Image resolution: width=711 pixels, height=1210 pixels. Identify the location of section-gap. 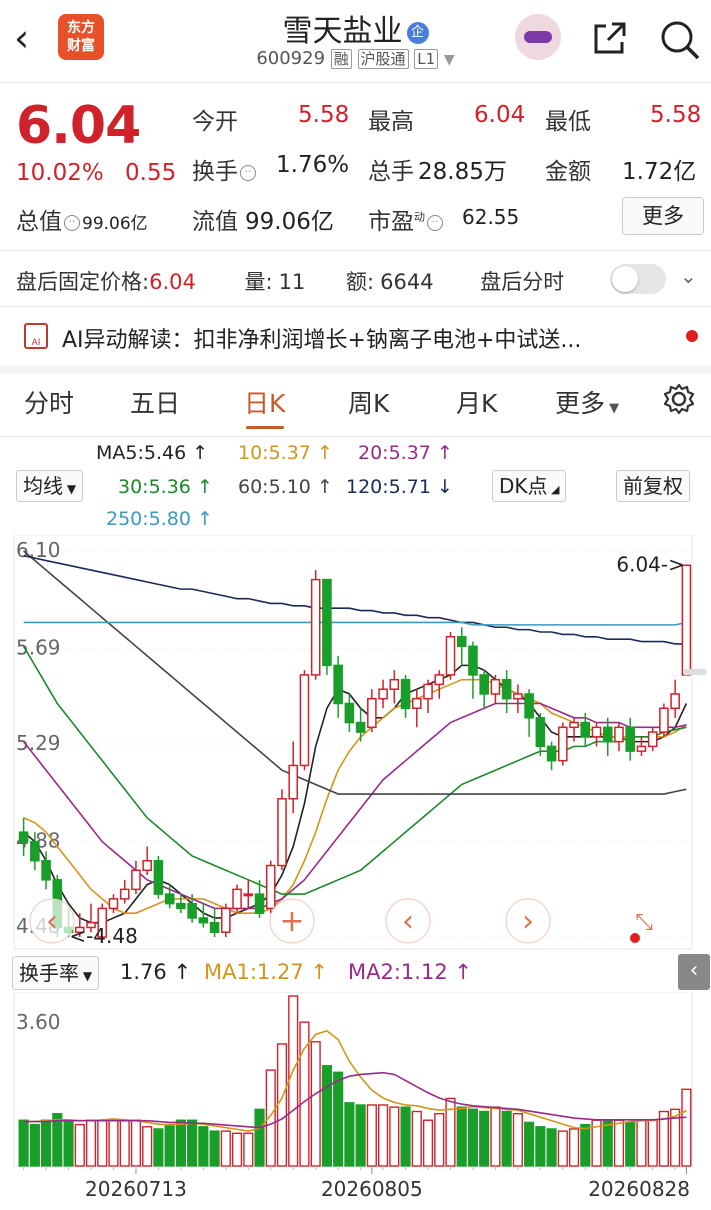
(355, 370).